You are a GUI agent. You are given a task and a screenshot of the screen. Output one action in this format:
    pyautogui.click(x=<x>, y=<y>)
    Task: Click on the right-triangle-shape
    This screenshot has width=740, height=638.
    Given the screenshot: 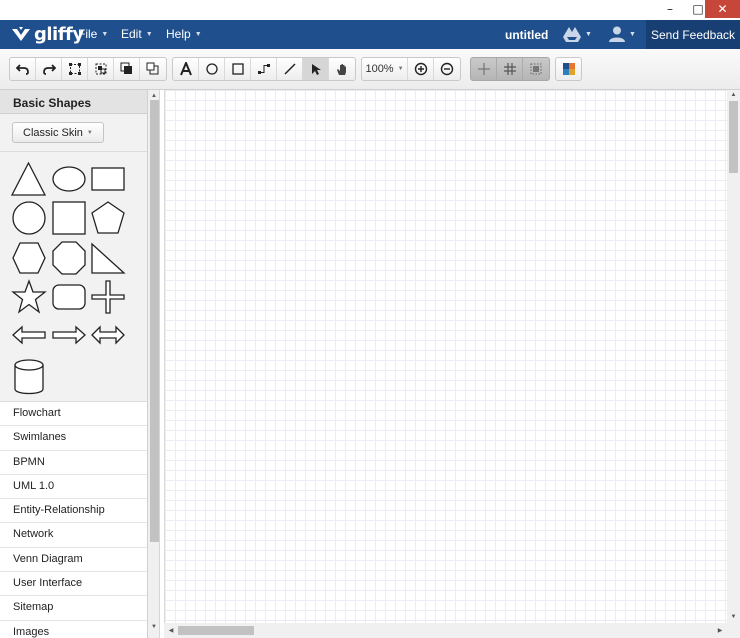 What is the action you would take?
    pyautogui.click(x=108, y=258)
    